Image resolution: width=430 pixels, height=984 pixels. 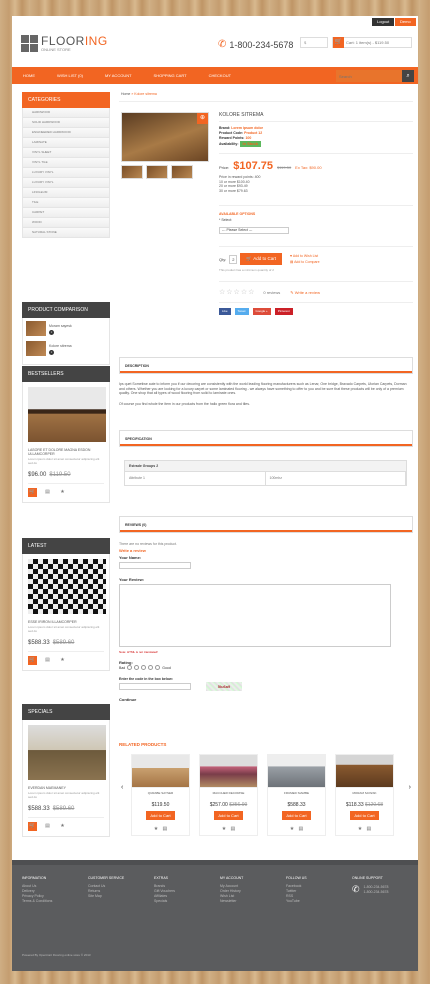 I want to click on review-name-field, so click(x=155, y=565).